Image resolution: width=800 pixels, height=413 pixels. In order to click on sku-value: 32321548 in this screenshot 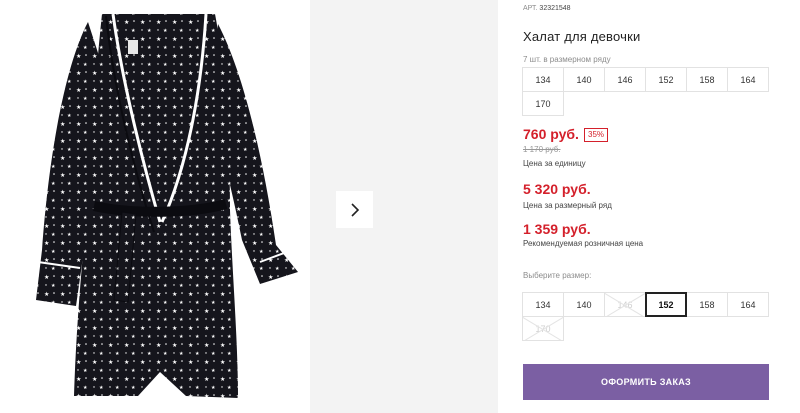, I will do `click(555, 8)`.